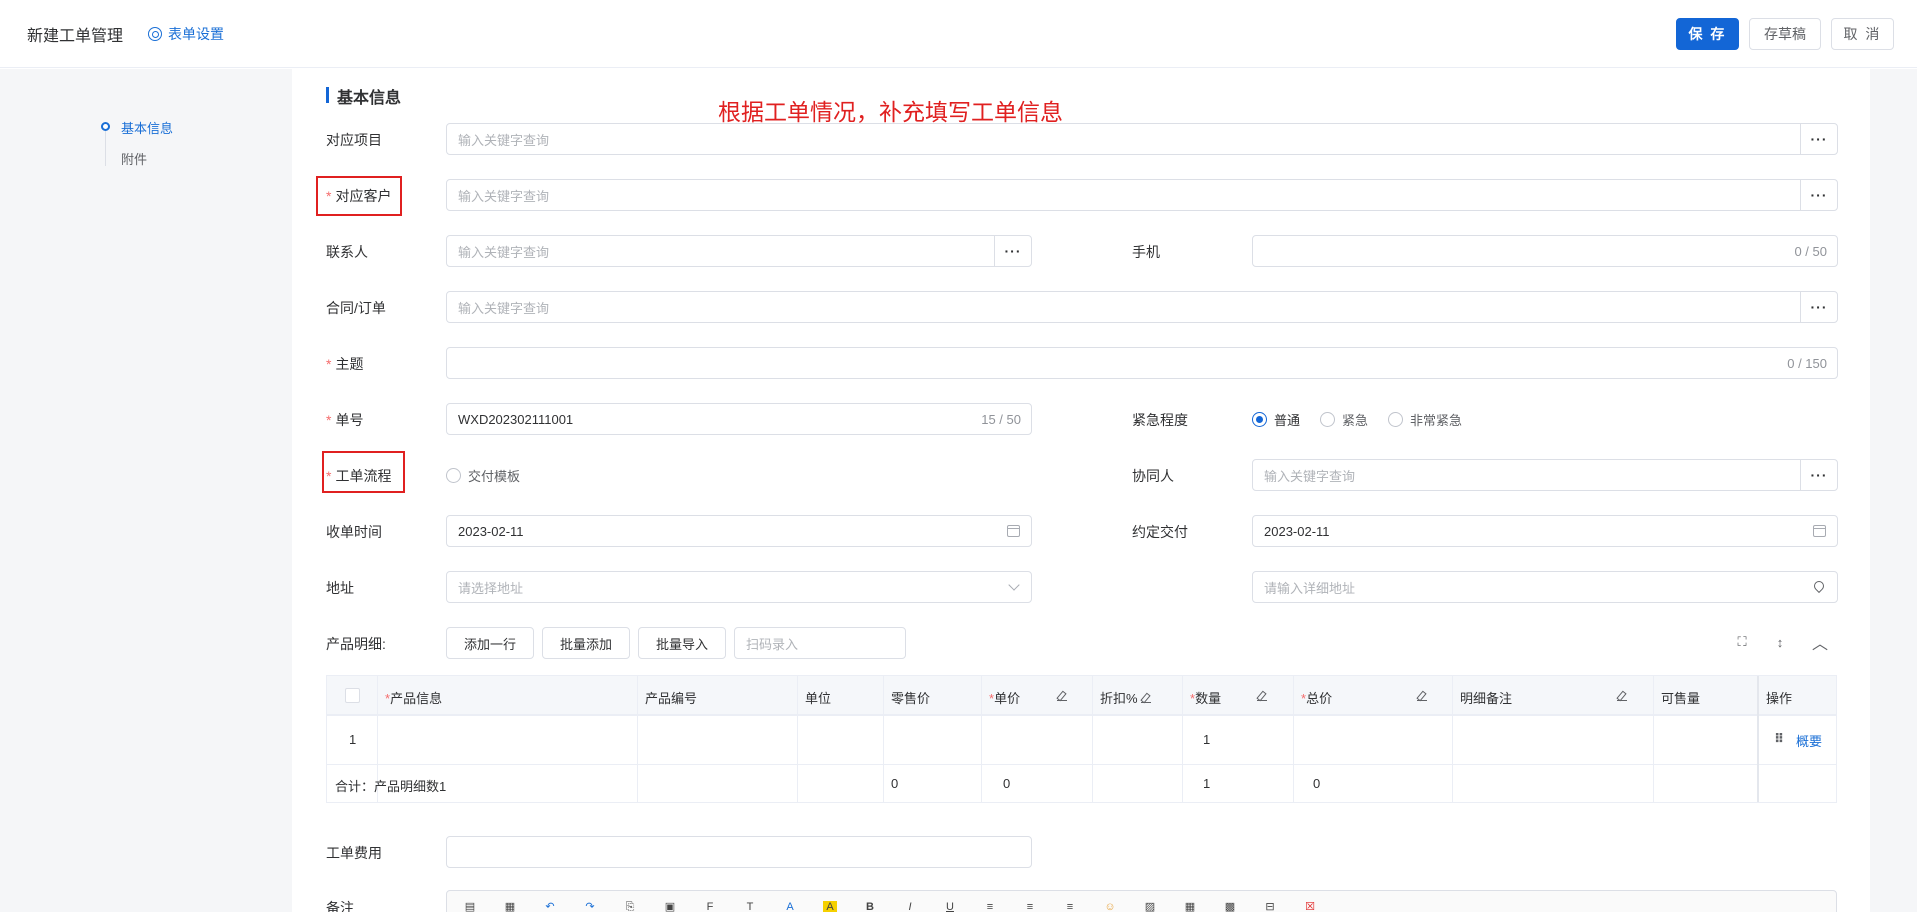 This screenshot has width=1917, height=912. Describe the element at coordinates (895, 783) in the screenshot. I see `total-retail: 0` at that location.